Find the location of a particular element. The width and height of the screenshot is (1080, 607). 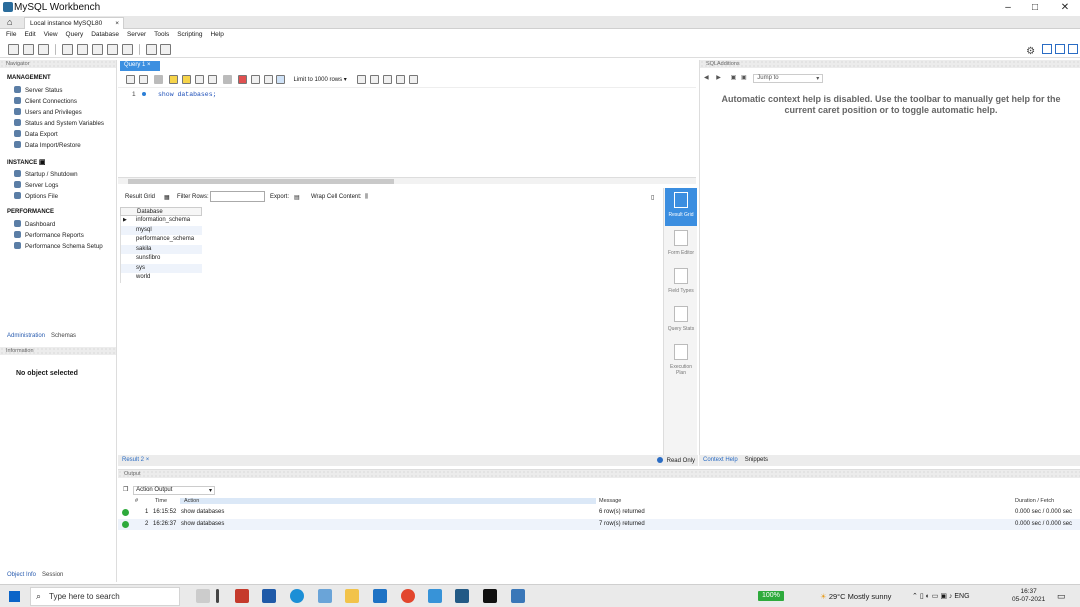

battery-indicator: 100% is located at coordinates (771, 596).